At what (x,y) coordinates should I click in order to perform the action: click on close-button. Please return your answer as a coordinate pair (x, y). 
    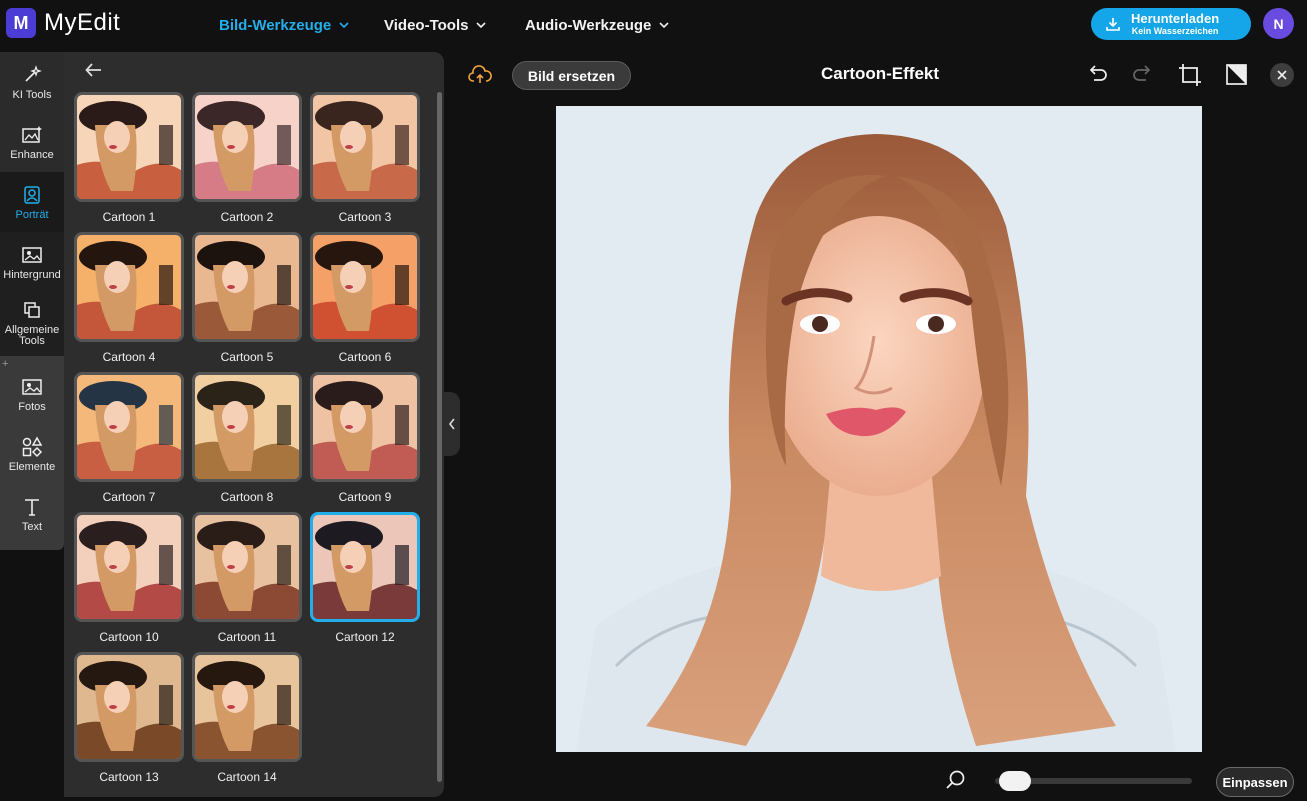
    Looking at the image, I should click on (1282, 75).